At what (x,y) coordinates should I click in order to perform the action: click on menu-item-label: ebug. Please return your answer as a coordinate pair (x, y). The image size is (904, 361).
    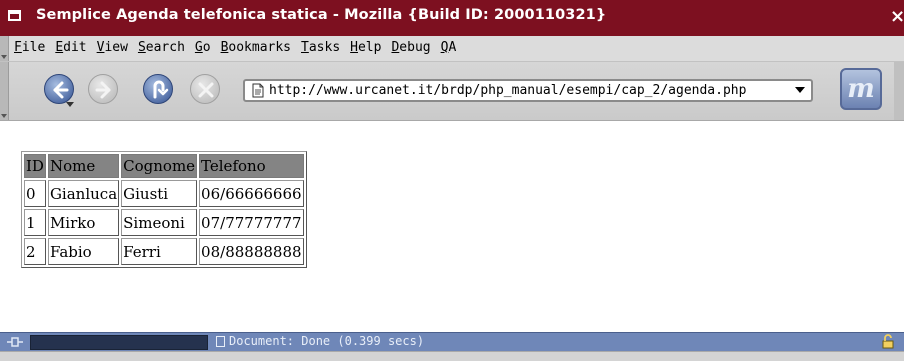
    Looking at the image, I should click on (415, 47).